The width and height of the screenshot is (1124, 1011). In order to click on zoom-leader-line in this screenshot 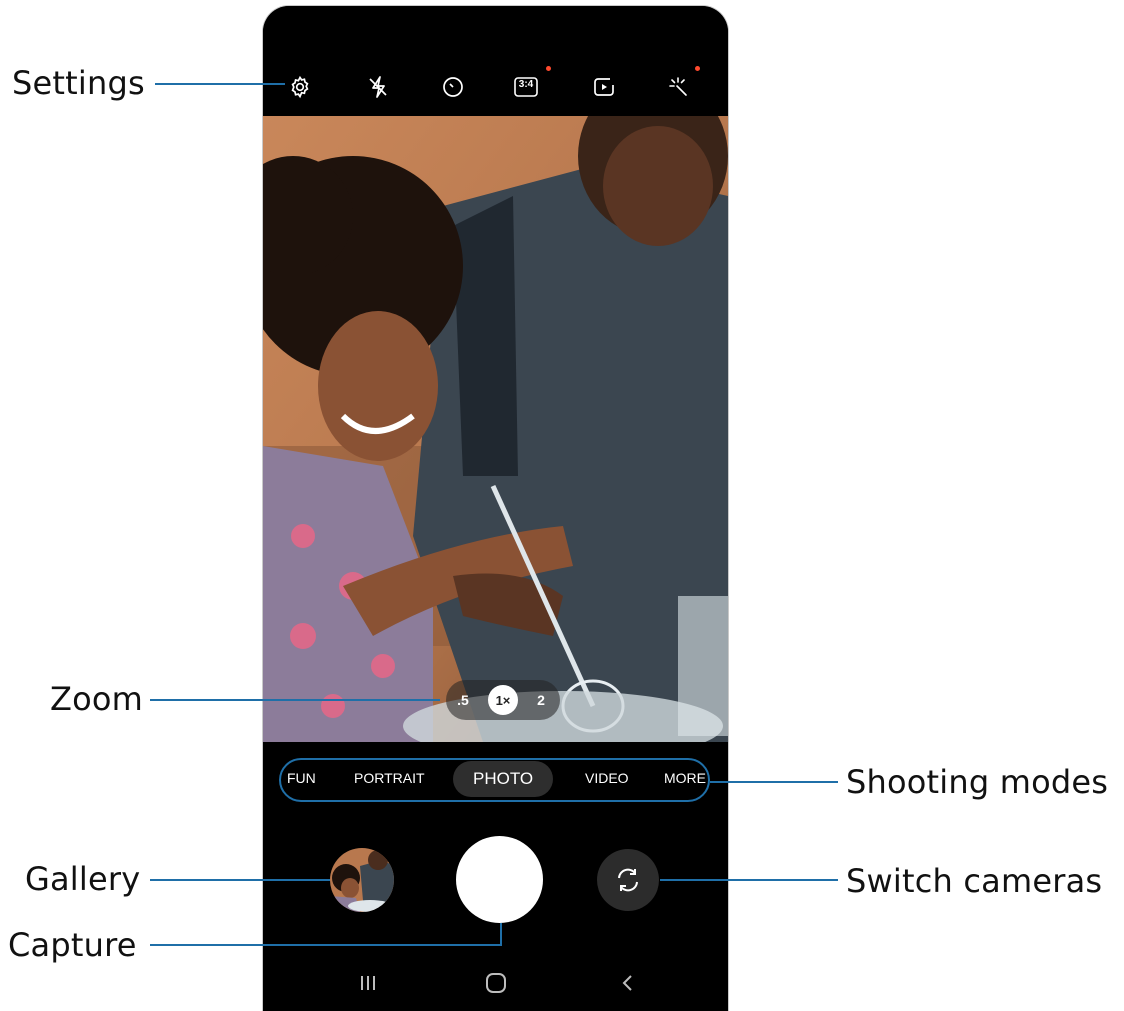, I will do `click(295, 700)`.